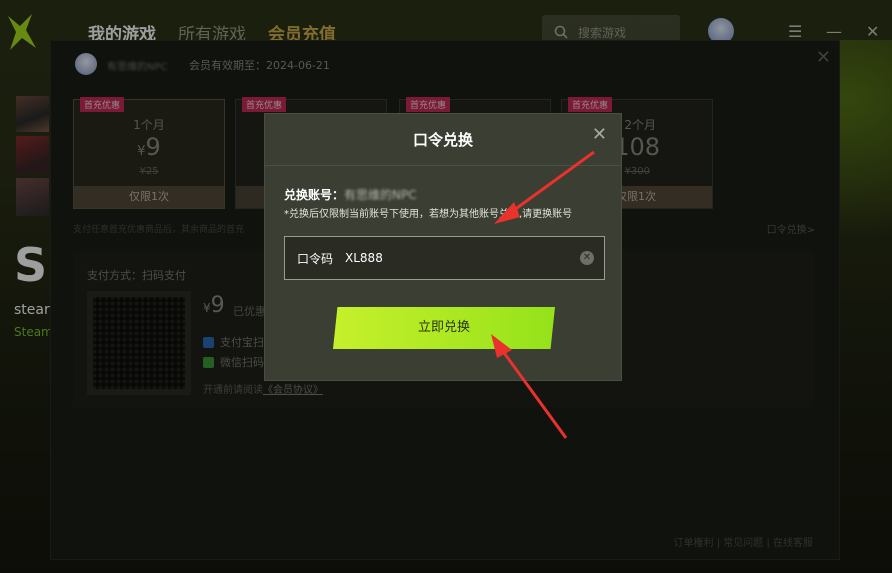 The width and height of the screenshot is (892, 573). Describe the element at coordinates (428, 214) in the screenshot. I see `redeem-hint: *兑换后仅限制当前账号下使用，若想为其他账号兑换,请更换账号` at that location.